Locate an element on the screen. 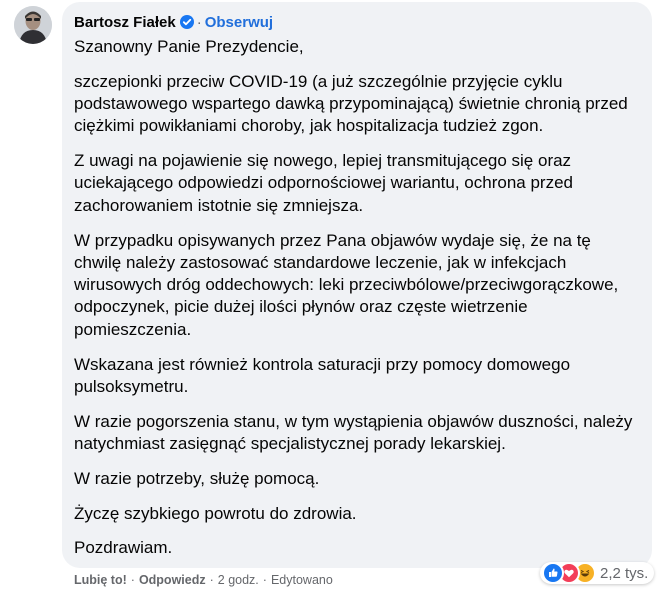  follow-button: Obserwuj is located at coordinates (239, 22).